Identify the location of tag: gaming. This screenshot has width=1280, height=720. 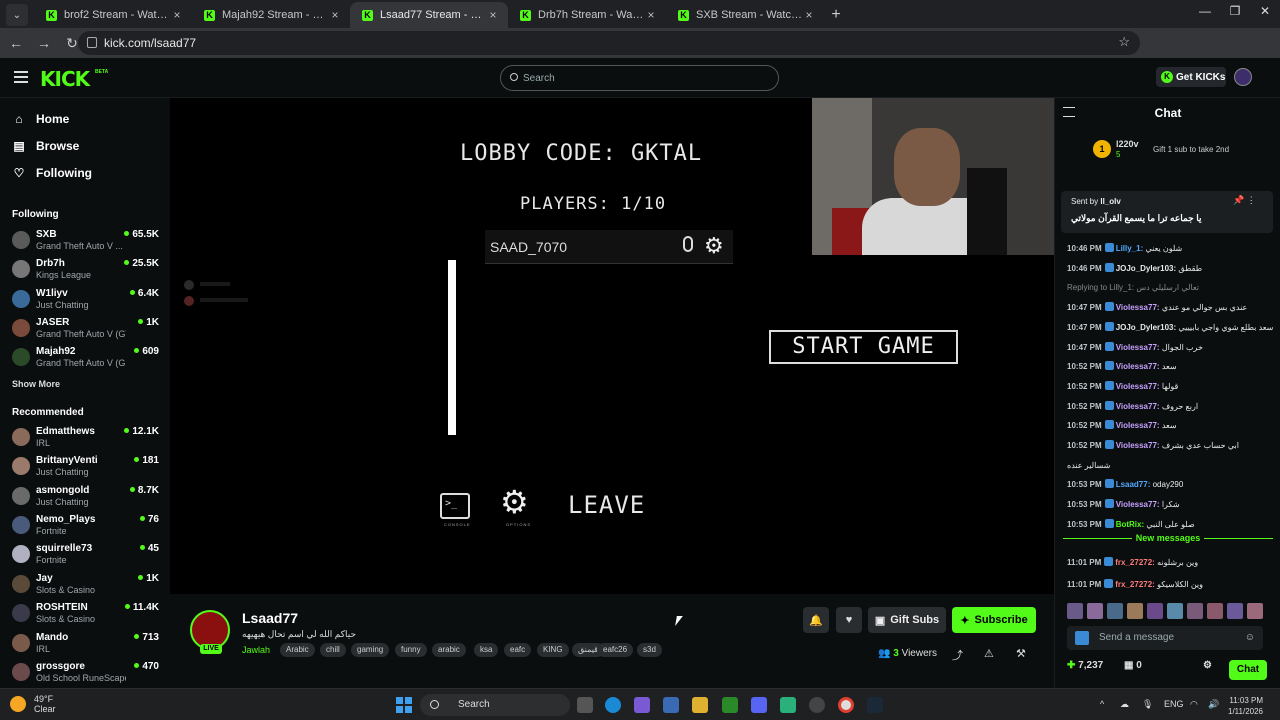
(370, 650).